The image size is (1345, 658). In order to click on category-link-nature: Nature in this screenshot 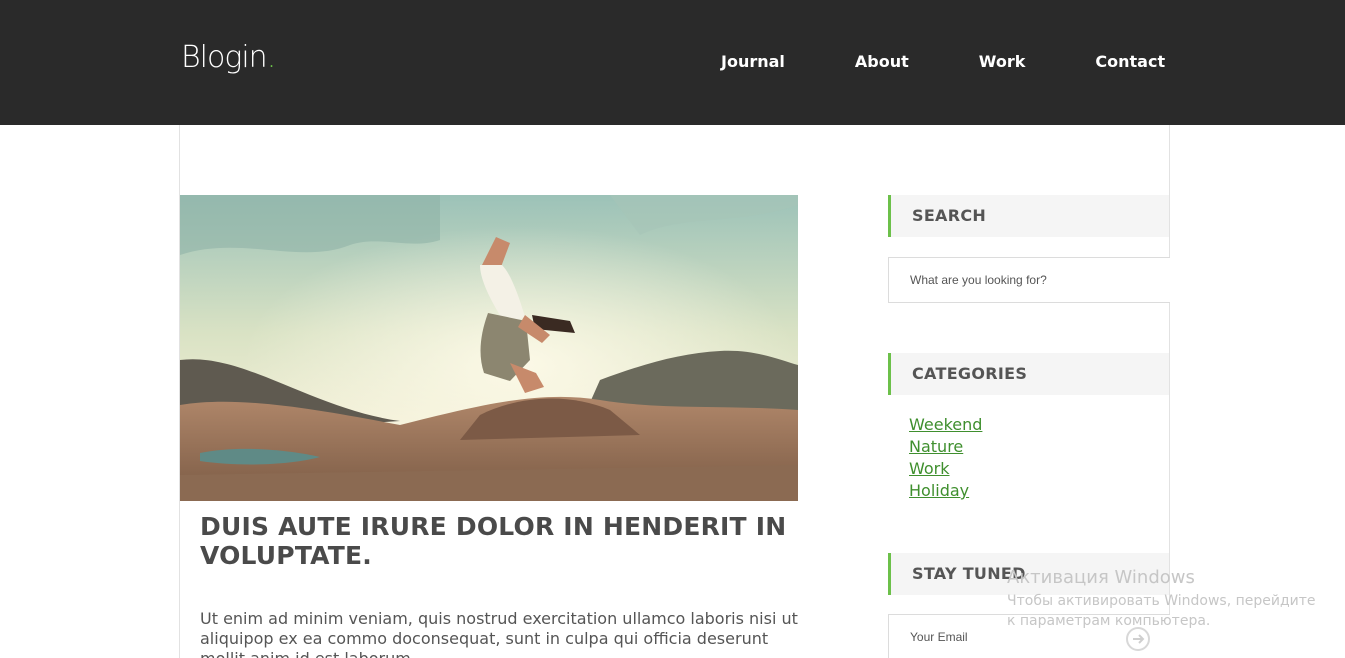, I will do `click(936, 446)`.